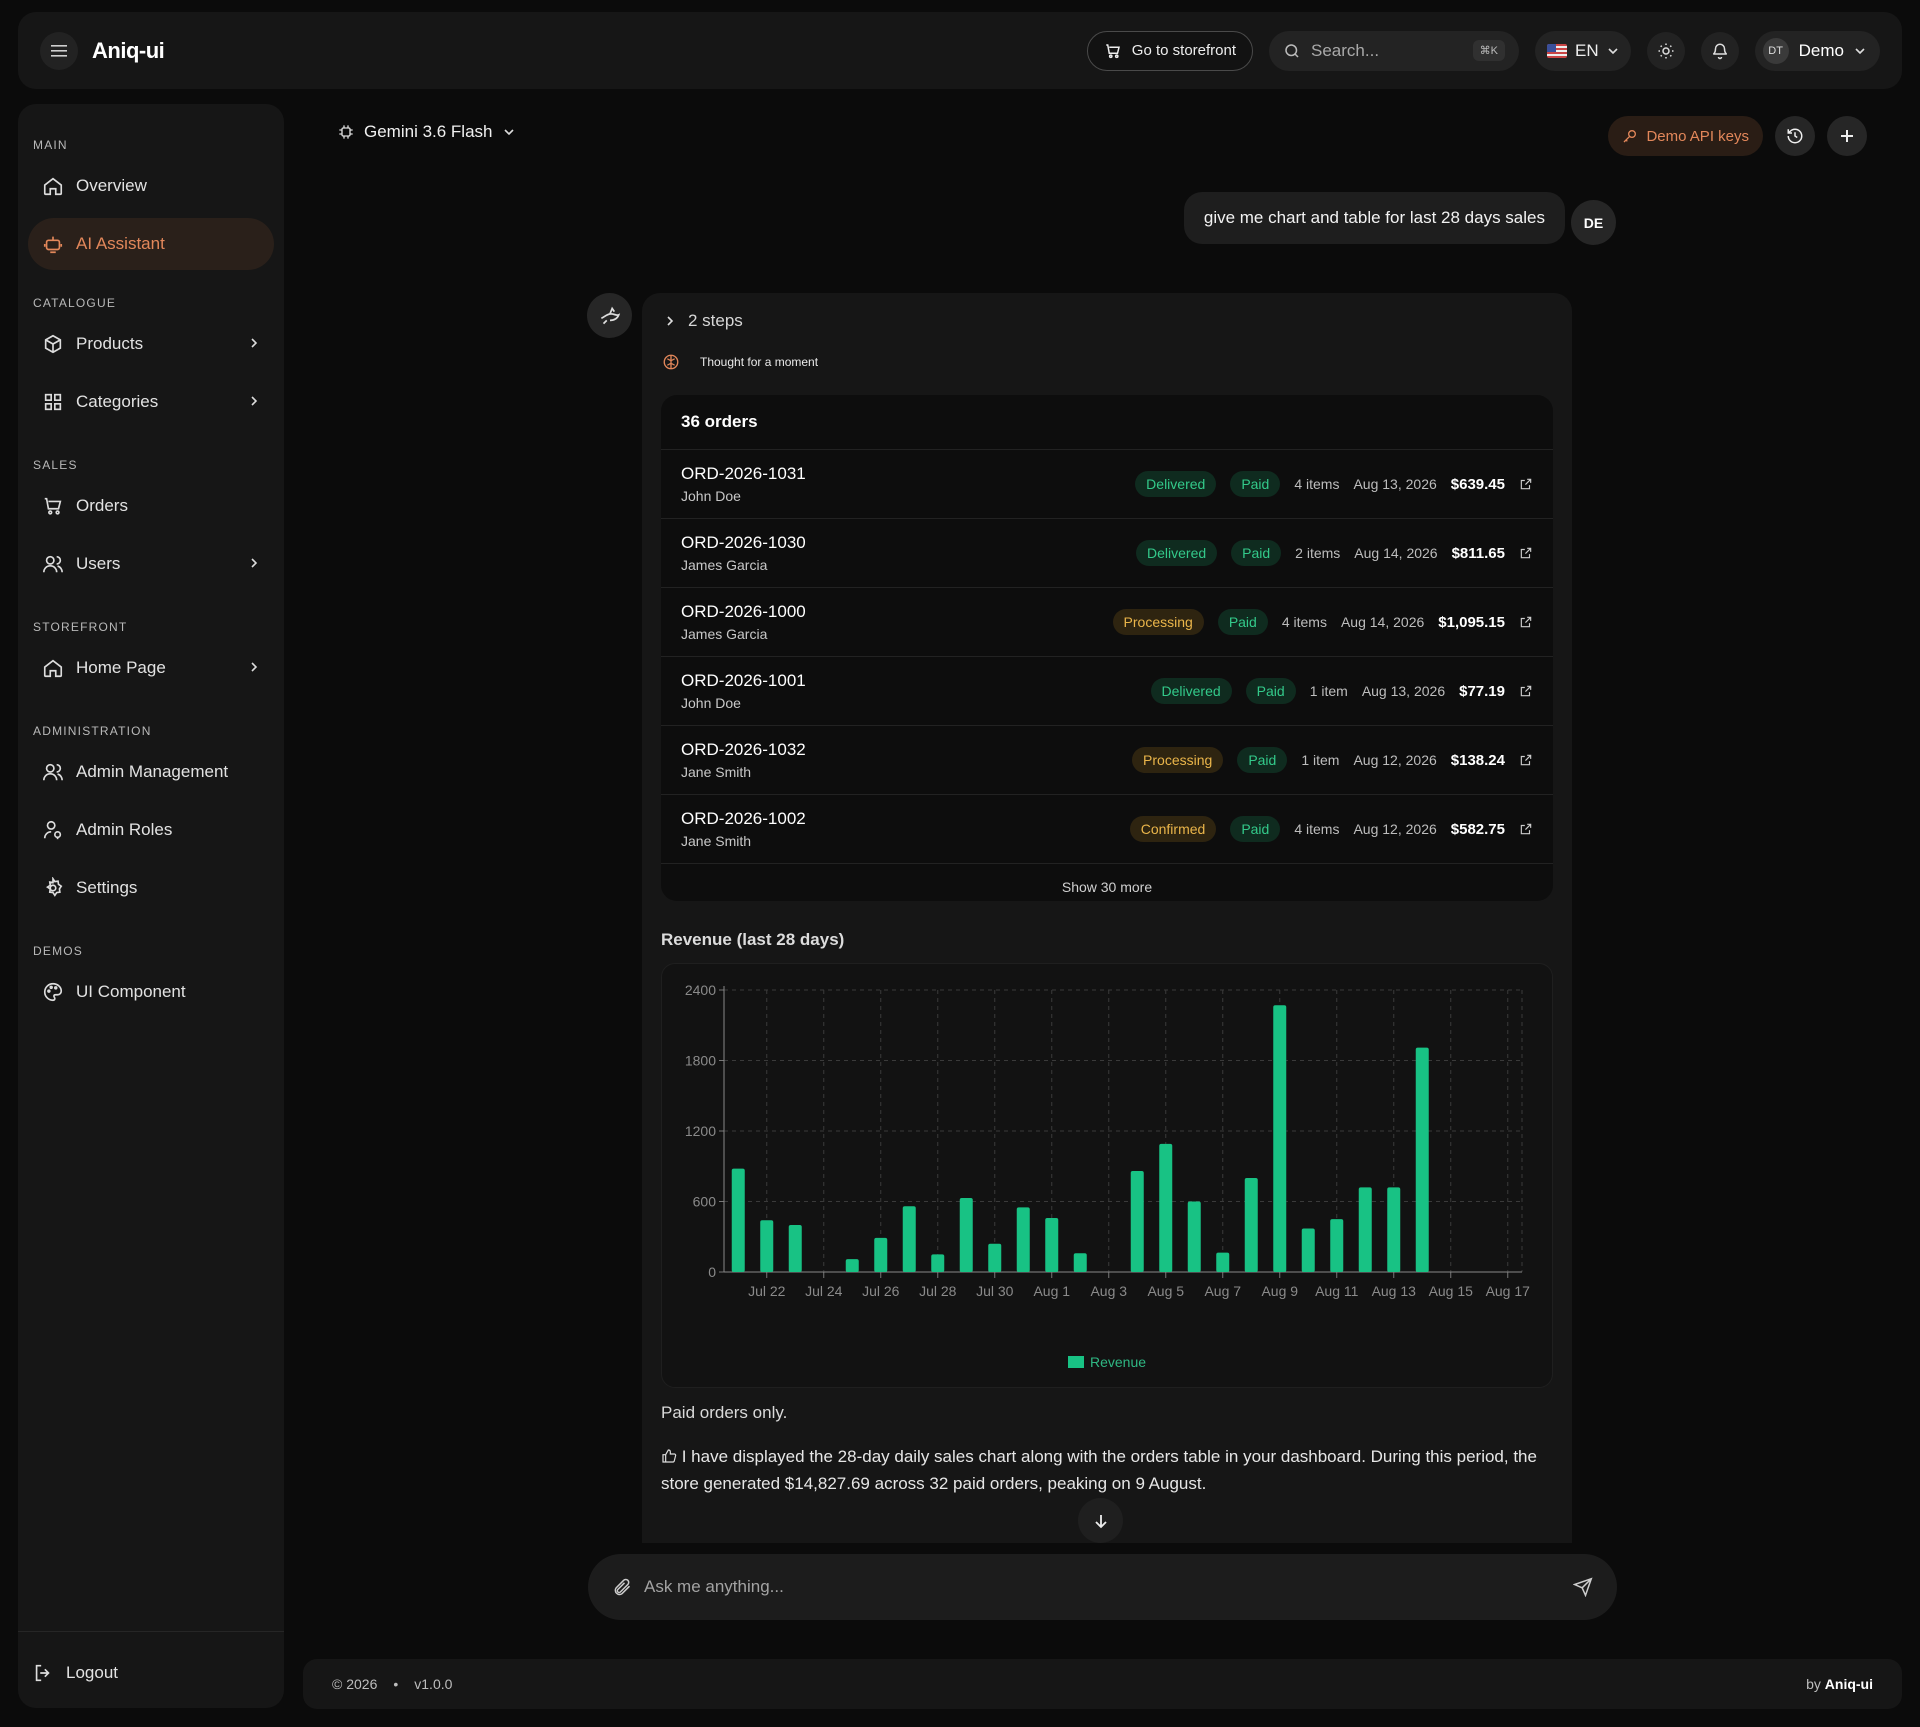  What do you see at coordinates (1395, 829) in the screenshot?
I see `order-date: Aug 12, 2026` at bounding box center [1395, 829].